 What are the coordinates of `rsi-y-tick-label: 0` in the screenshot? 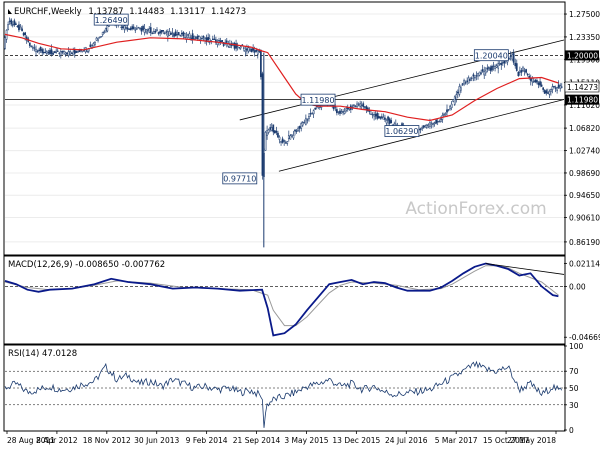 It's located at (571, 430).